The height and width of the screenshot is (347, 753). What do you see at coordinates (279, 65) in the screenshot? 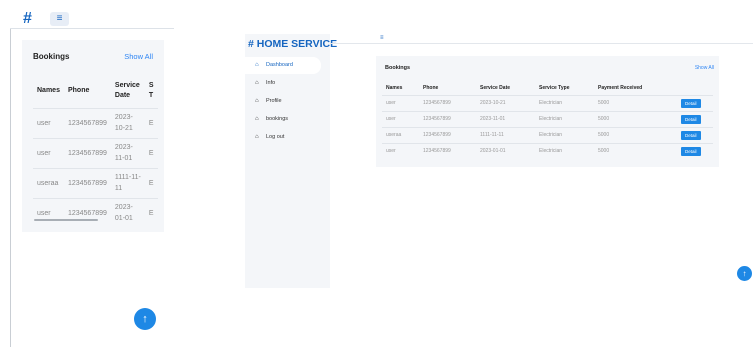
I see `sidebar-item-label: Dashboard` at bounding box center [279, 65].